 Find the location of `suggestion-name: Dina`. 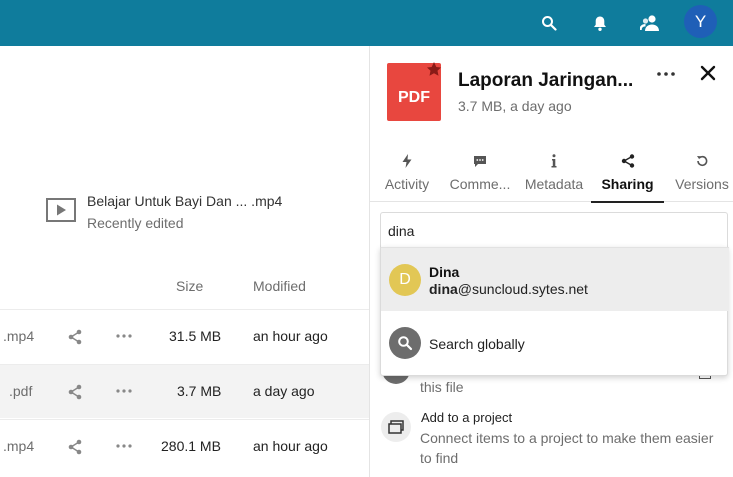

suggestion-name: Dina is located at coordinates (444, 272).